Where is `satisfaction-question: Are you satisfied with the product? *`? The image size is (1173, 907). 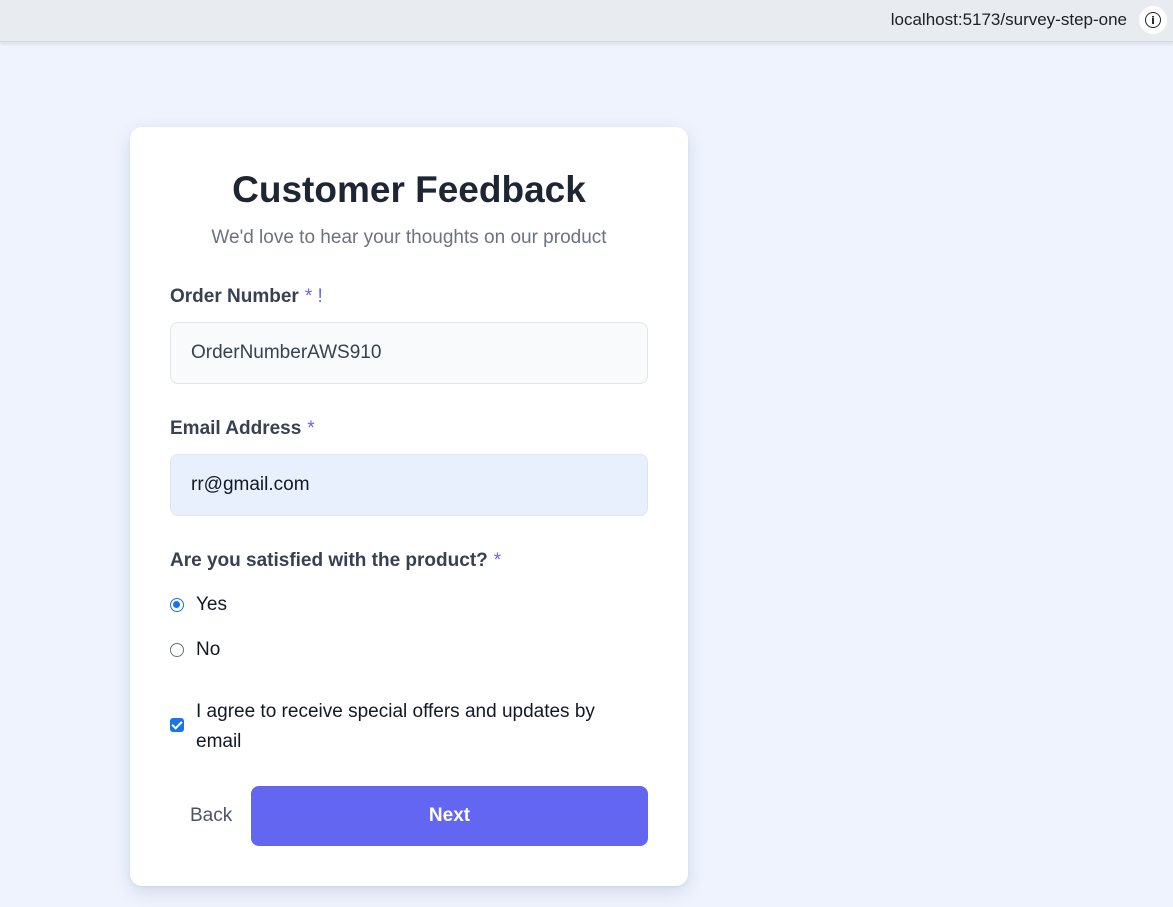
satisfaction-question: Are you satisfied with the product? * is located at coordinates (335, 561).